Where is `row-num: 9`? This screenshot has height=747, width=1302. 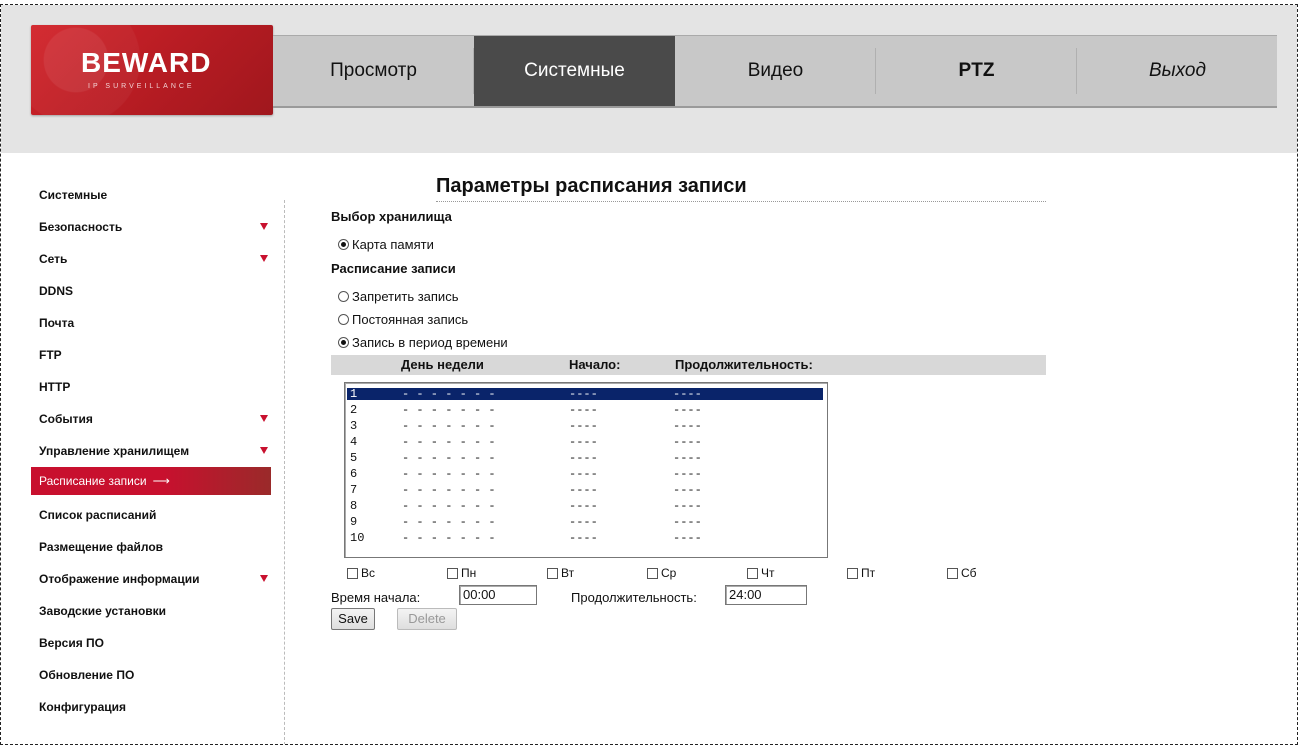
row-num: 9 is located at coordinates (354, 522).